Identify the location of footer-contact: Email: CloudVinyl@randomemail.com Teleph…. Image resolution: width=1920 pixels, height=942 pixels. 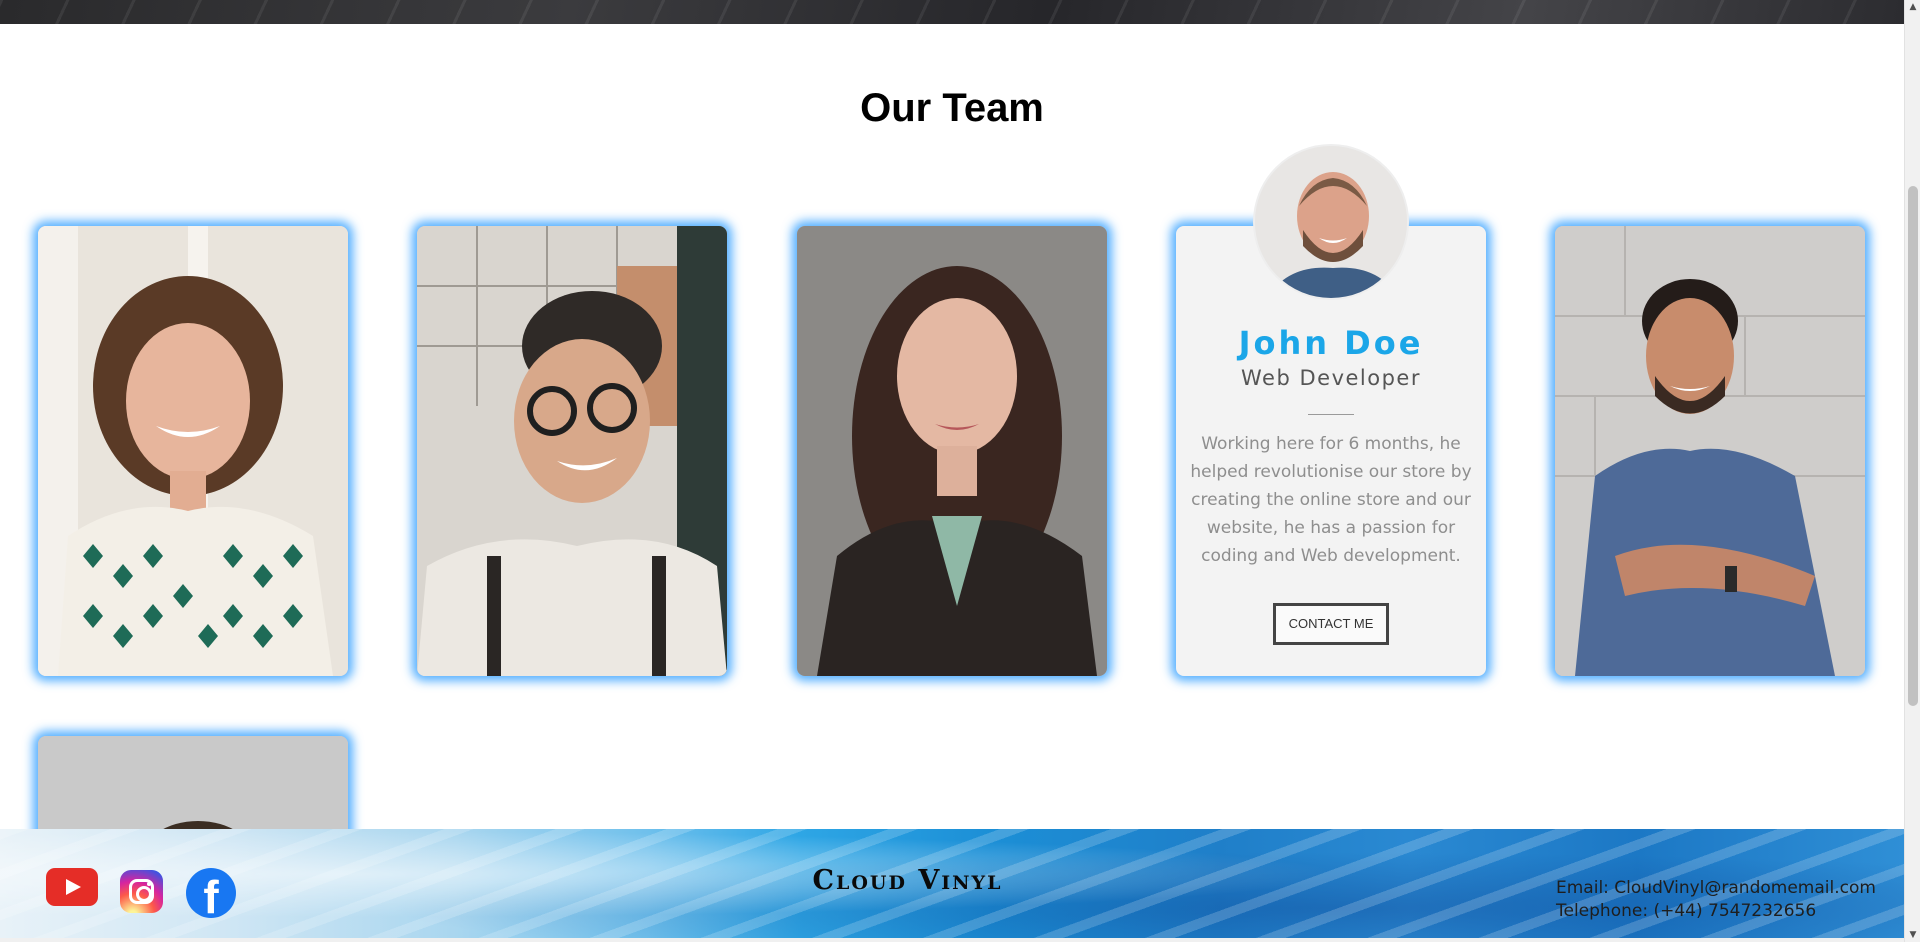
(1721, 900).